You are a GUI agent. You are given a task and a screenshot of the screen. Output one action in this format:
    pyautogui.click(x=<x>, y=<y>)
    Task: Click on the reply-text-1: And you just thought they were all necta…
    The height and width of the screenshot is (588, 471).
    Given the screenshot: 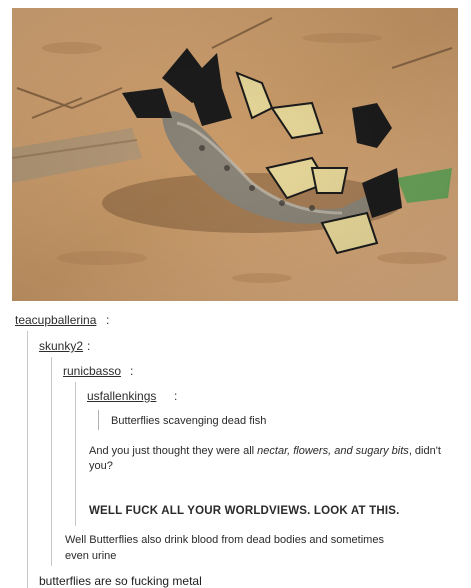 What is the action you would take?
    pyautogui.click(x=265, y=458)
    